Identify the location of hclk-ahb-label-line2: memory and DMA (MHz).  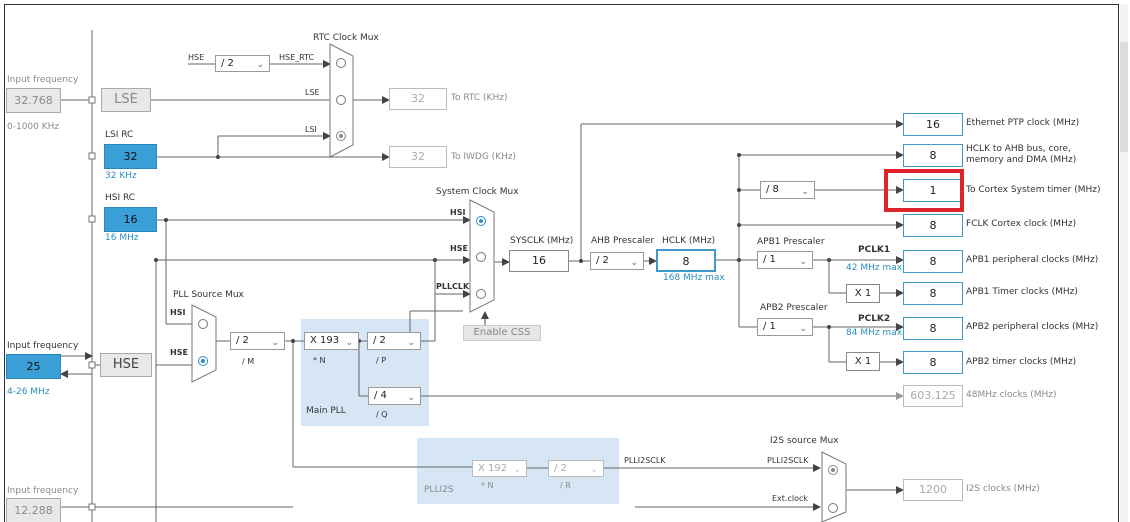
(1021, 159).